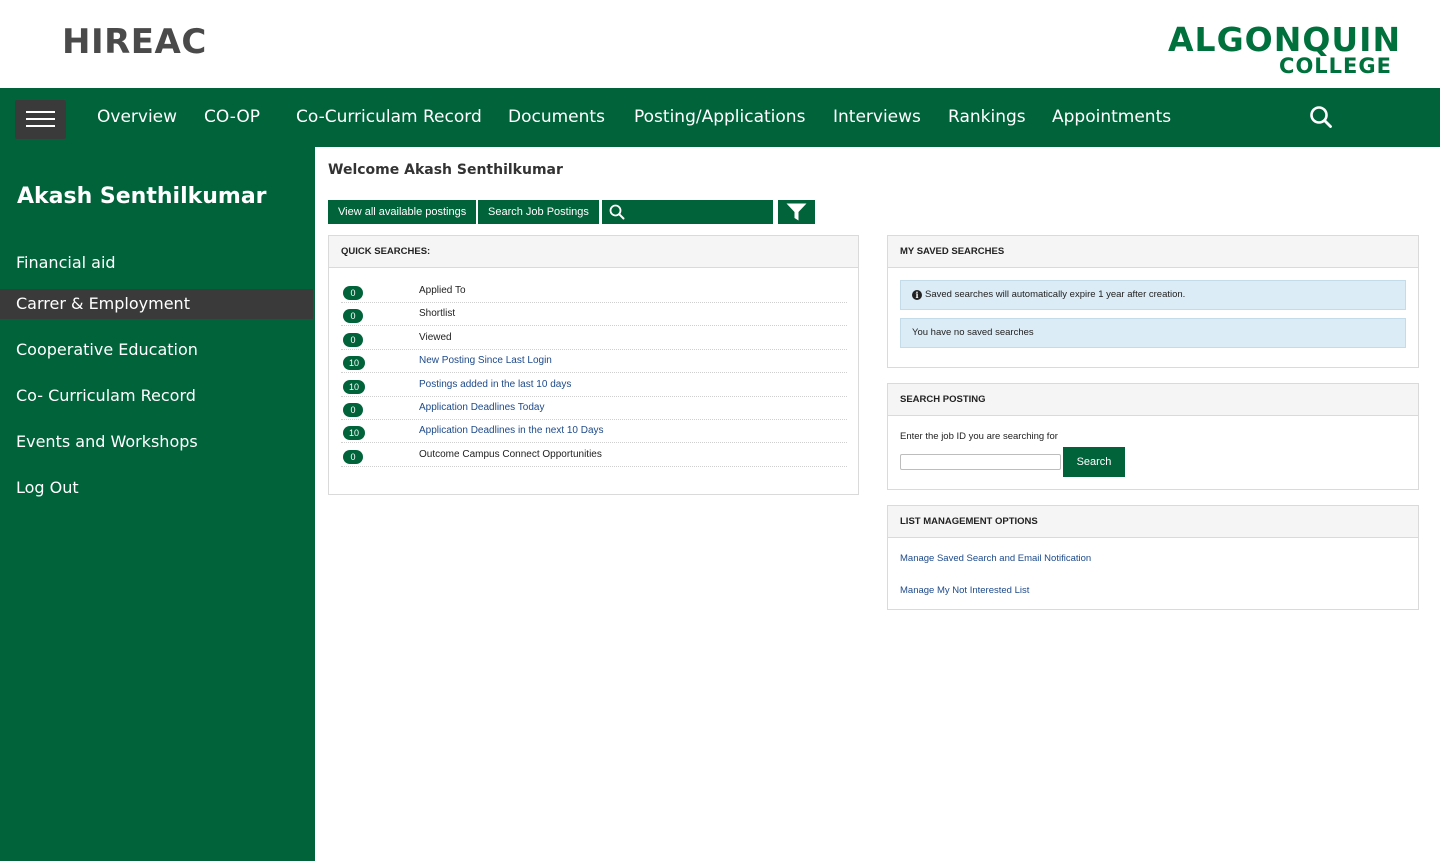 Image resolution: width=1440 pixels, height=861 pixels. Describe the element at coordinates (594, 408) in the screenshot. I see `quick-search-row: 0 Application Deadlines Today` at that location.